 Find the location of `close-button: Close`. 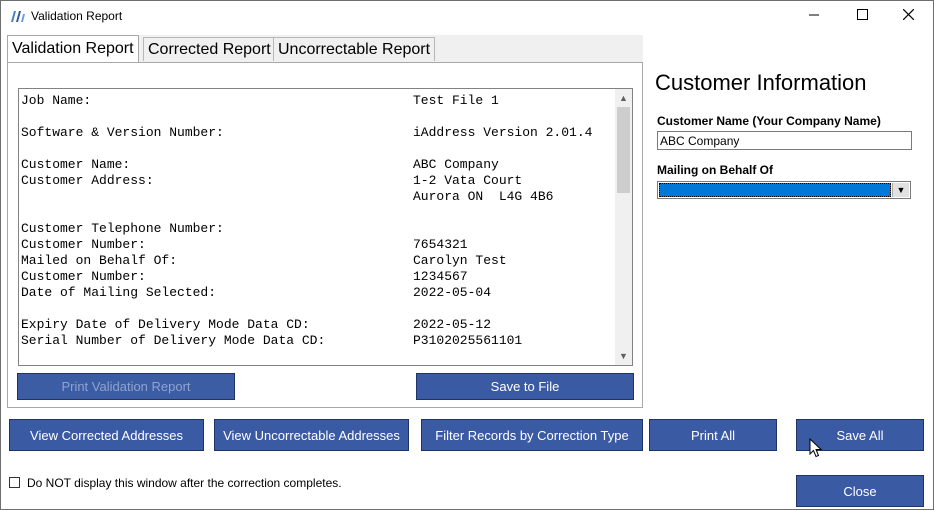

close-button: Close is located at coordinates (860, 491).